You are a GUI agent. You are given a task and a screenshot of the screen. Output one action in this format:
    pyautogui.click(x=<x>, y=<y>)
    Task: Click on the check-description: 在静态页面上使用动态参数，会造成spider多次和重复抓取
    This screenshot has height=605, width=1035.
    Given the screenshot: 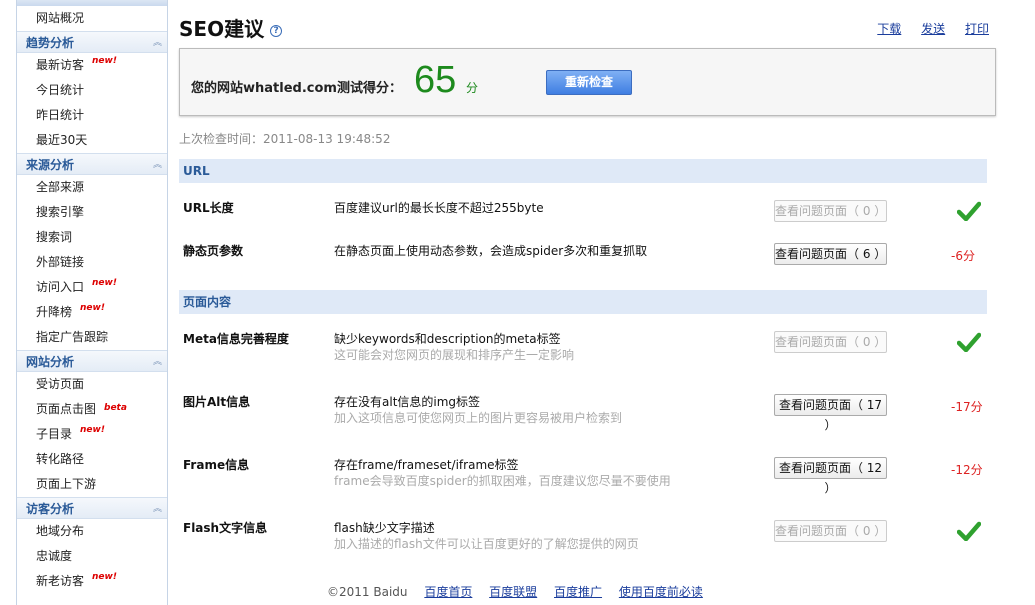 What is the action you would take?
    pyautogui.click(x=491, y=251)
    